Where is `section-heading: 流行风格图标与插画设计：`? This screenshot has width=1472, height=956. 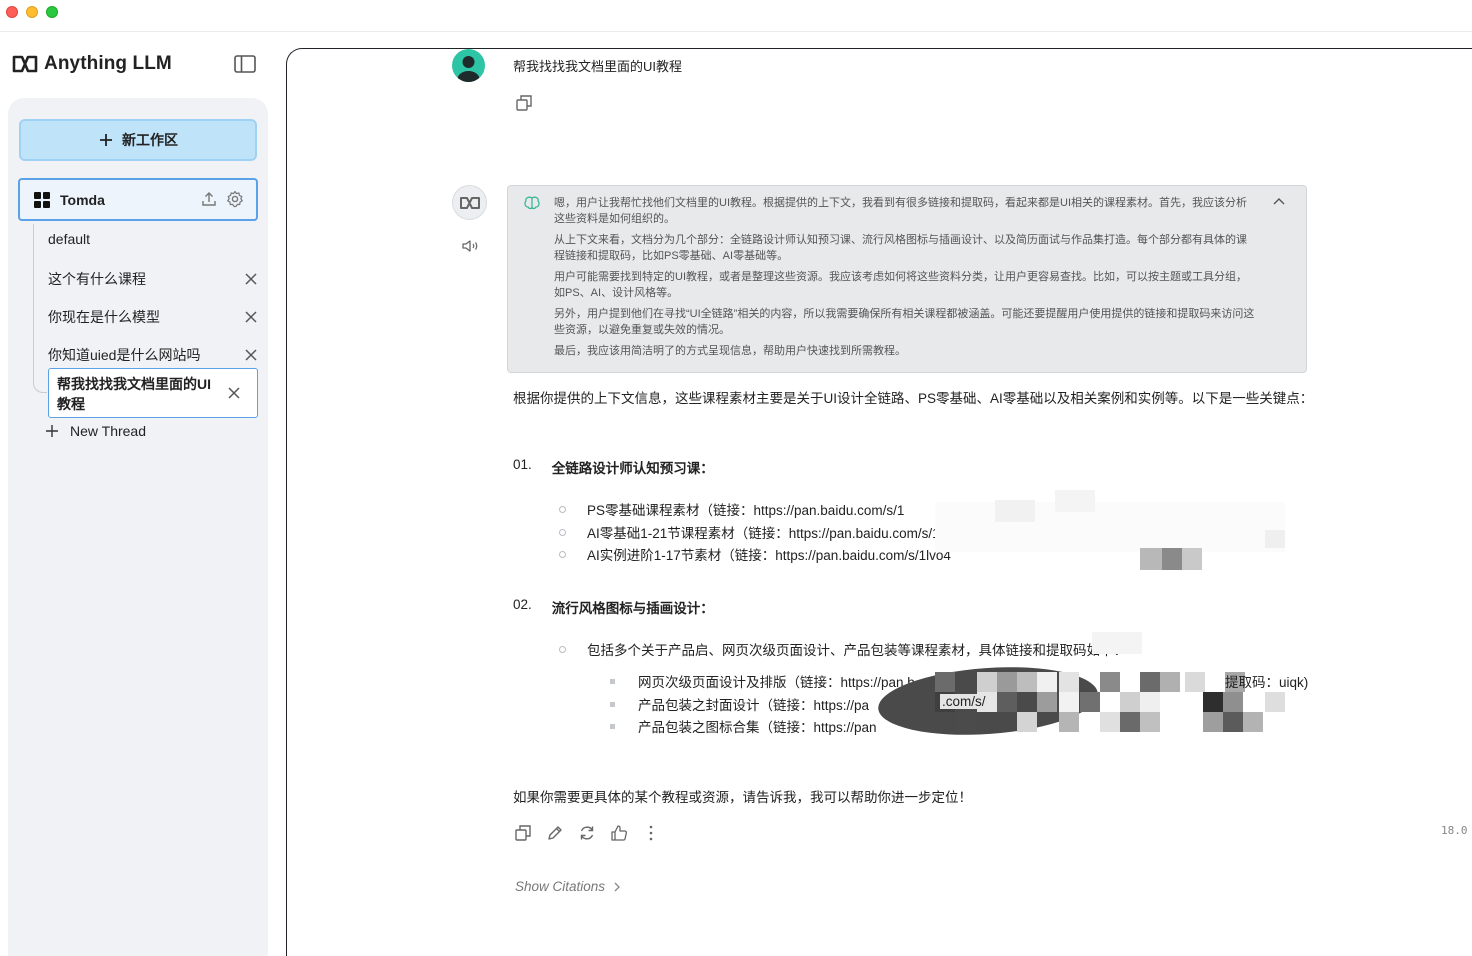 section-heading: 流行风格图标与插画设计： is located at coordinates (632, 608).